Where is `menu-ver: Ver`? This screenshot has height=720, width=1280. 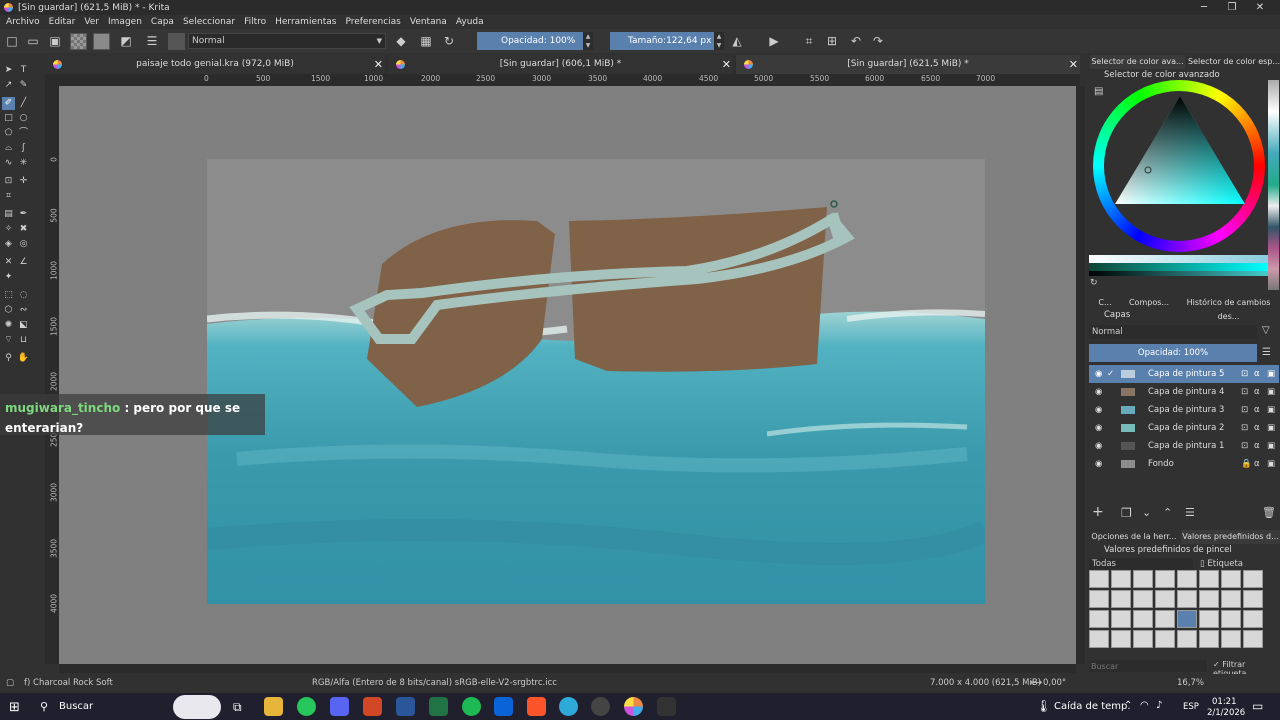
menu-ver: Ver is located at coordinates (91, 22).